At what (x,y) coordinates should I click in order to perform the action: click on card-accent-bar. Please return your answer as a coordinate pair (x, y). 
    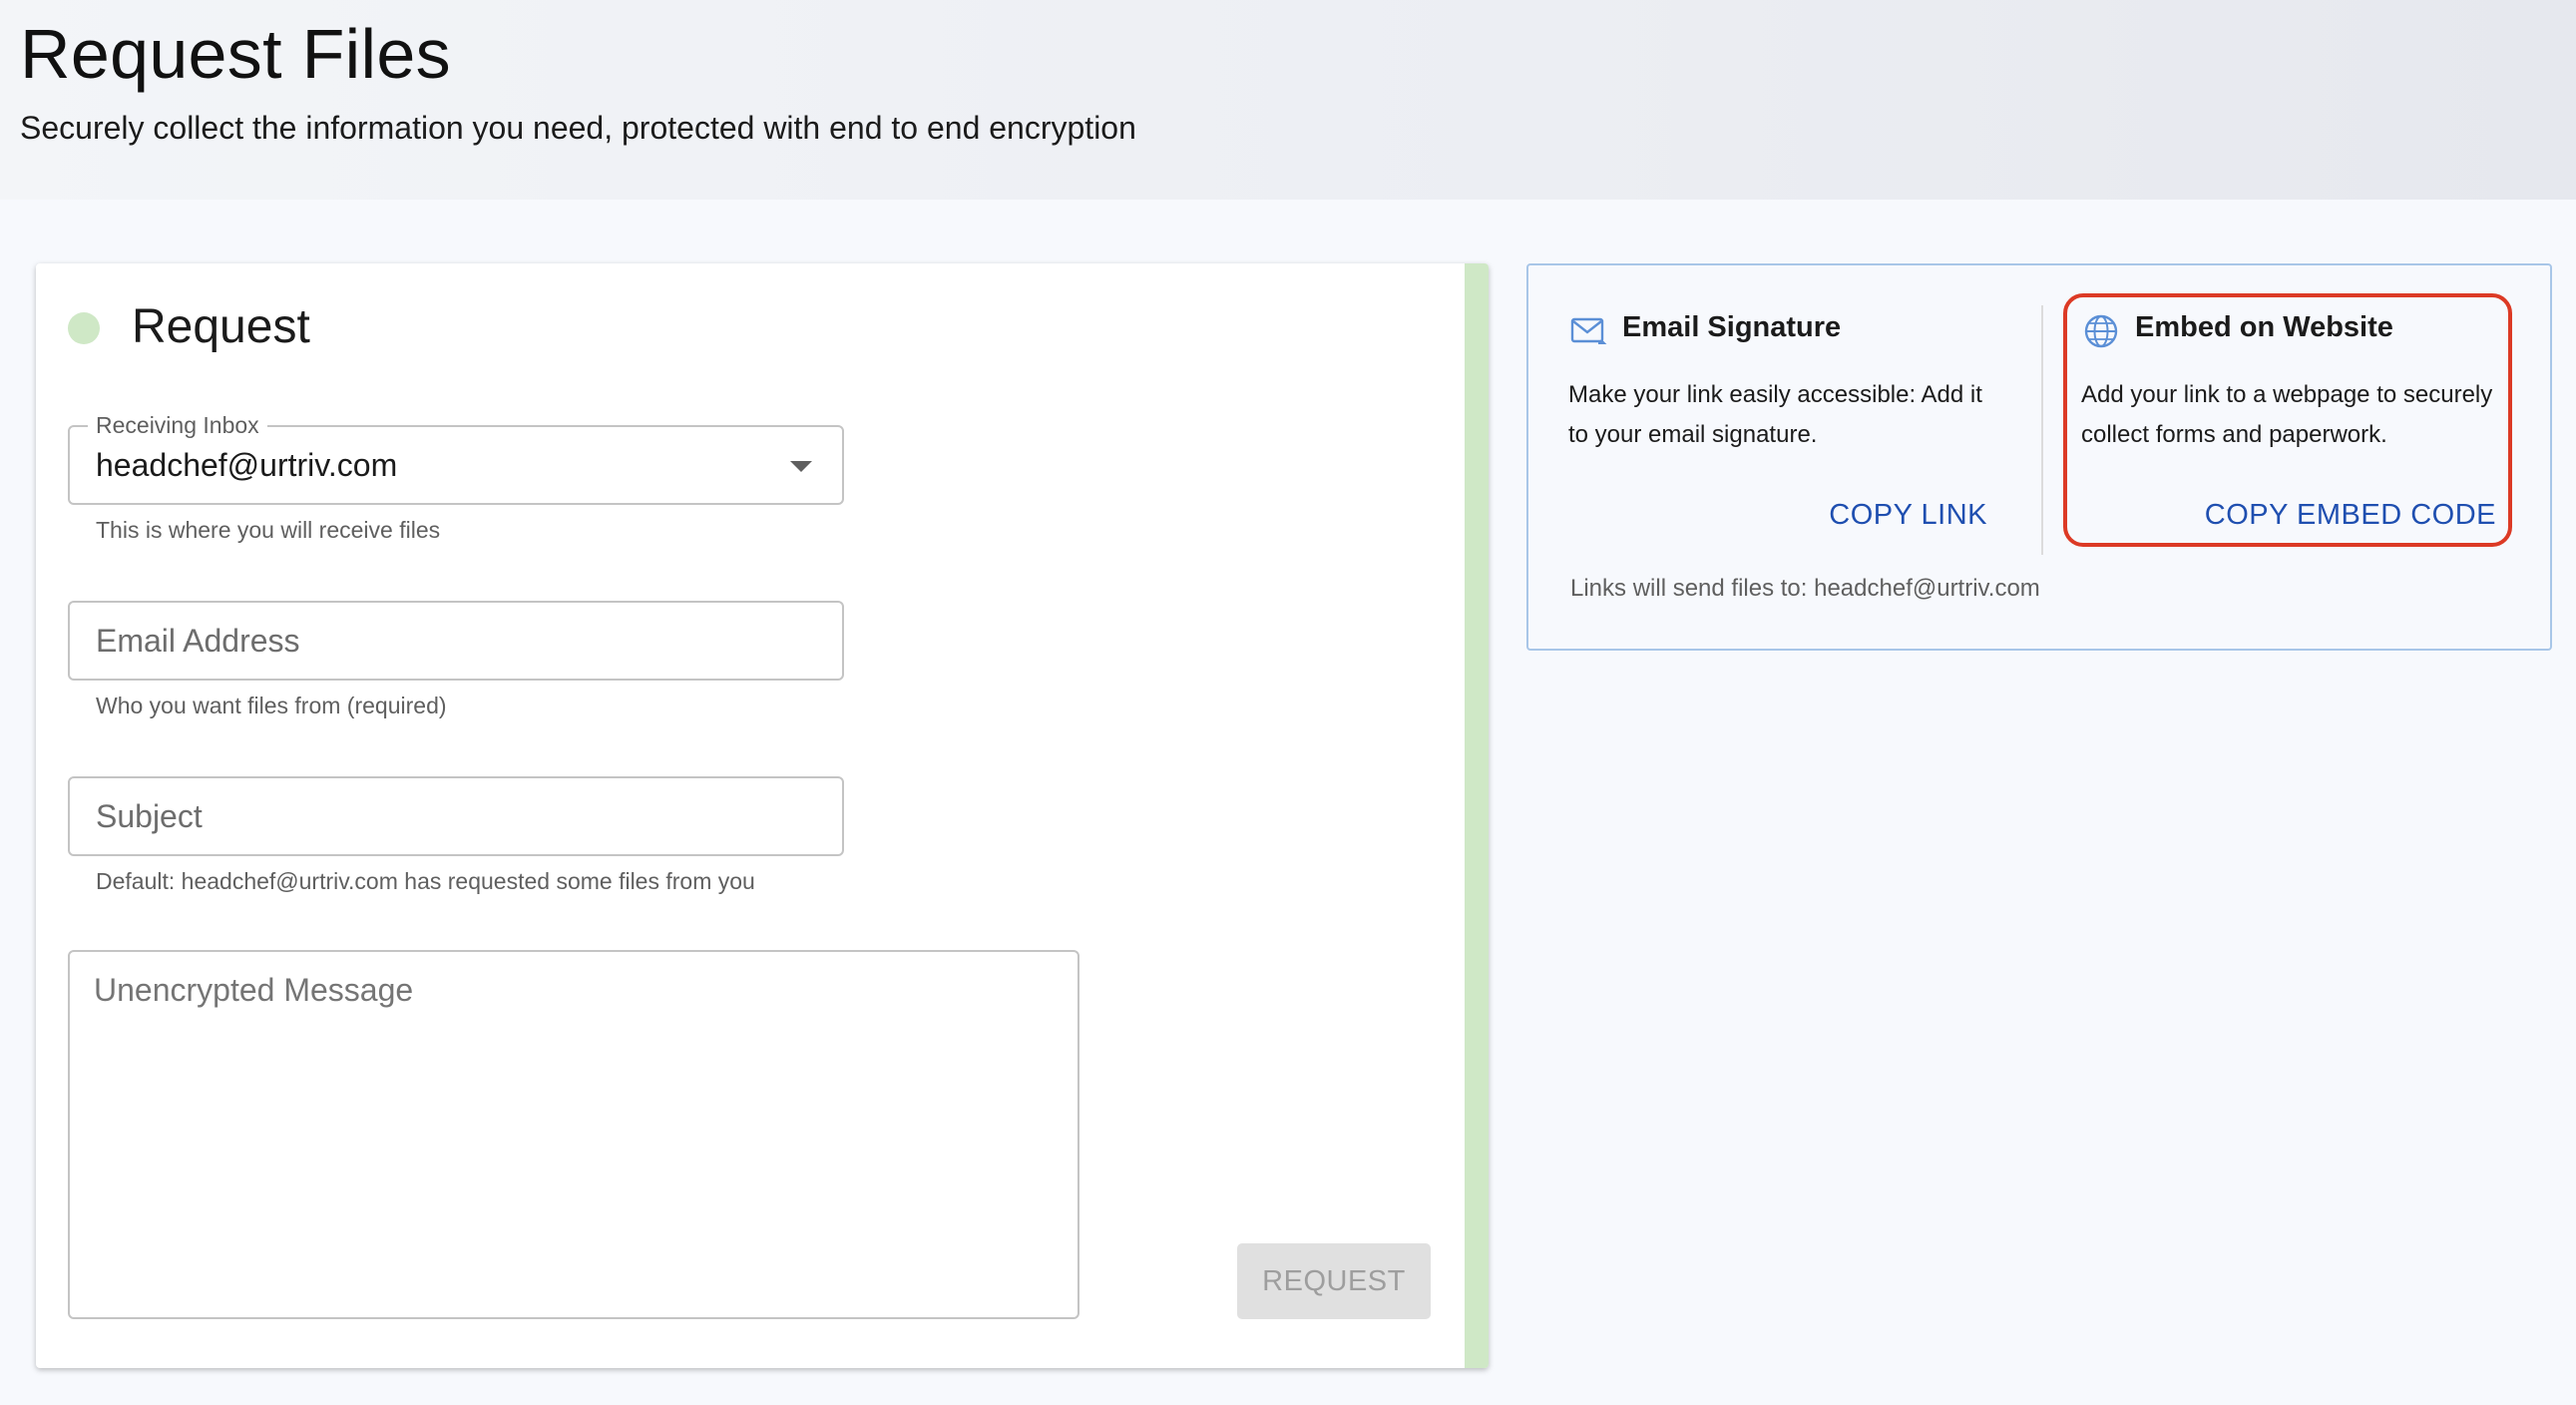
    Looking at the image, I should click on (1477, 816).